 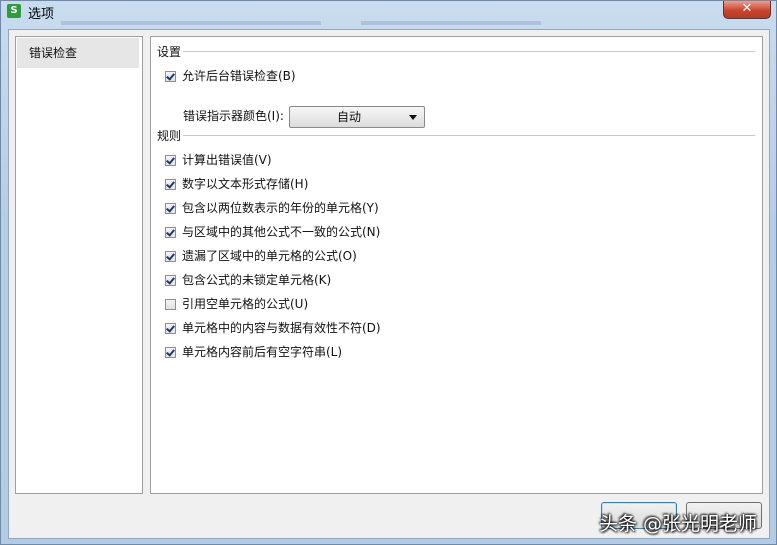 I want to click on rule-option: 单元格内容前后有空字符串(L), so click(x=253, y=352).